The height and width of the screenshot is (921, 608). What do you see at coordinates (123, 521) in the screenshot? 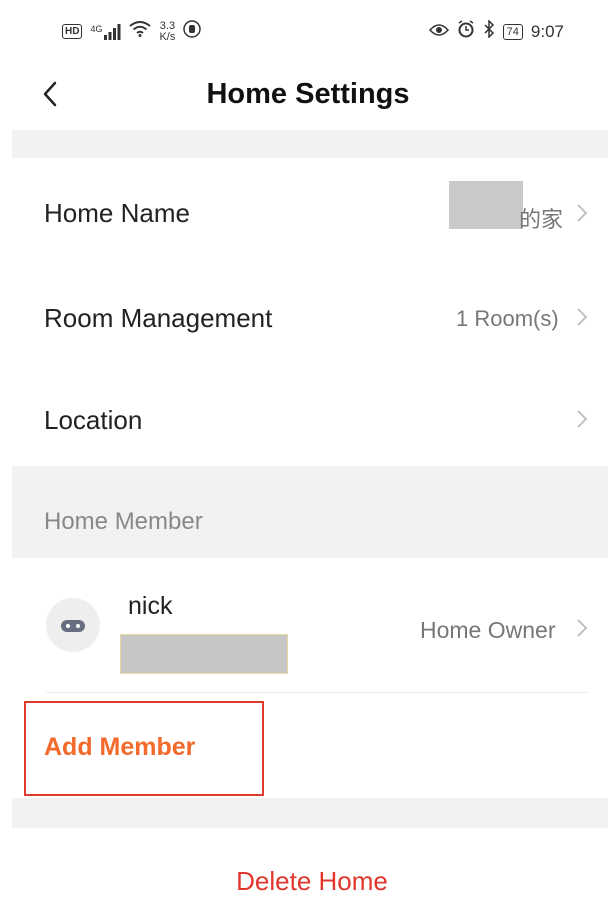
I see `home-member-section-title: Home Member` at bounding box center [123, 521].